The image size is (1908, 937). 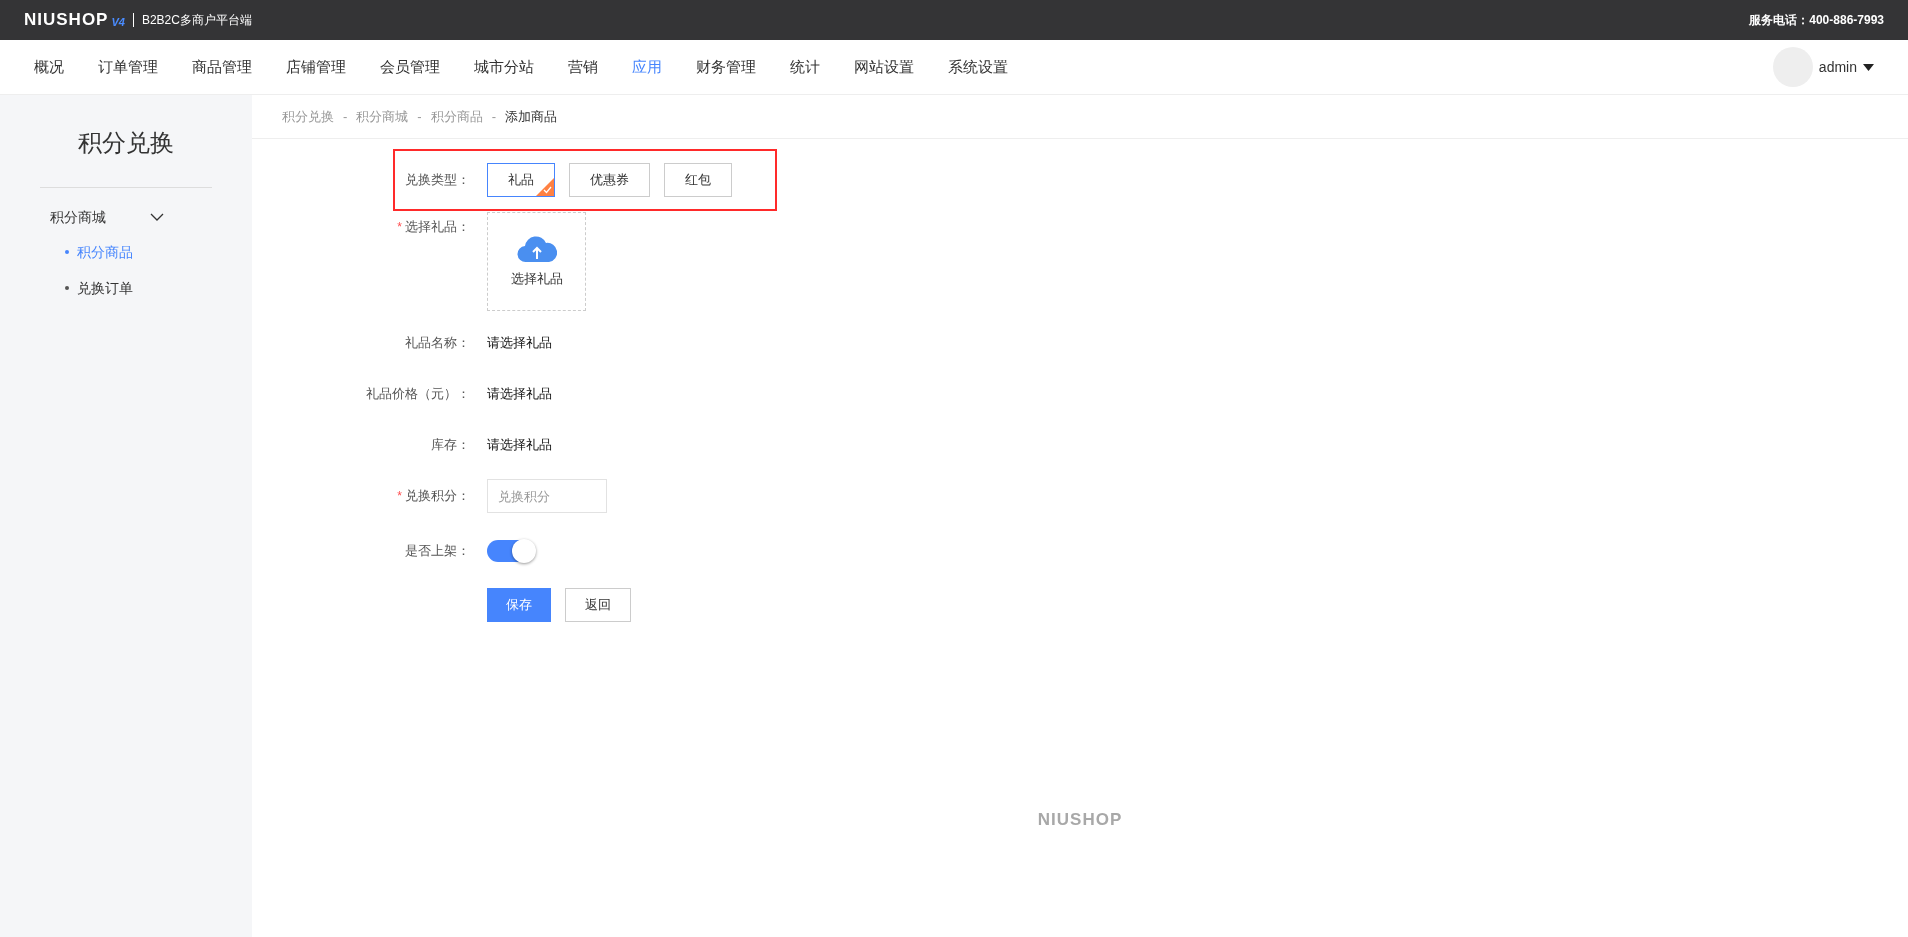 What do you see at coordinates (316, 67) in the screenshot?
I see `nav-tab: 店铺管理` at bounding box center [316, 67].